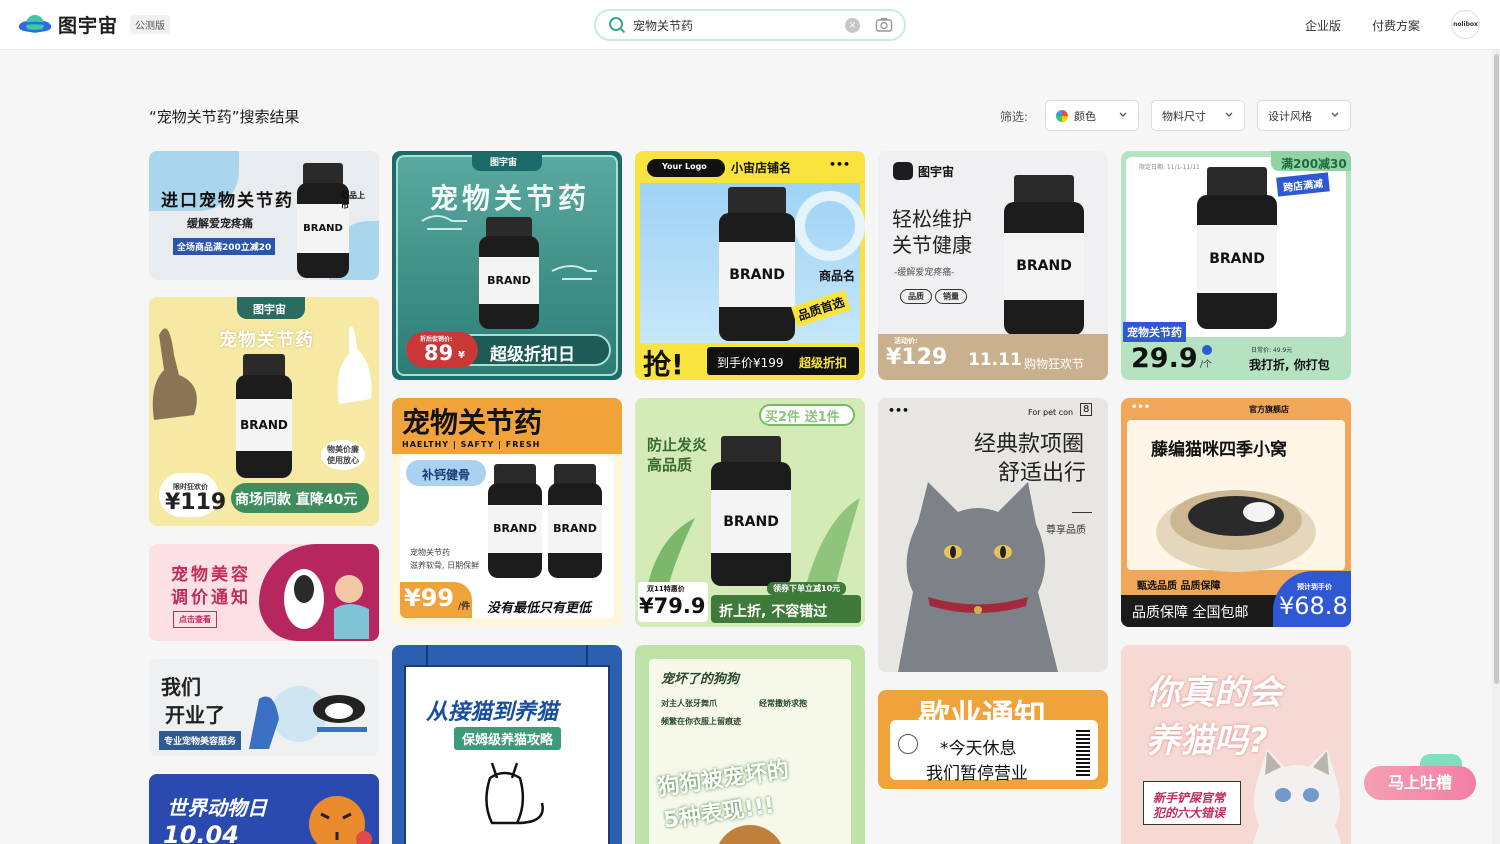 This screenshot has width=1500, height=844. Describe the element at coordinates (1335, 114) in the screenshot. I see `chevron-down-icon` at that location.